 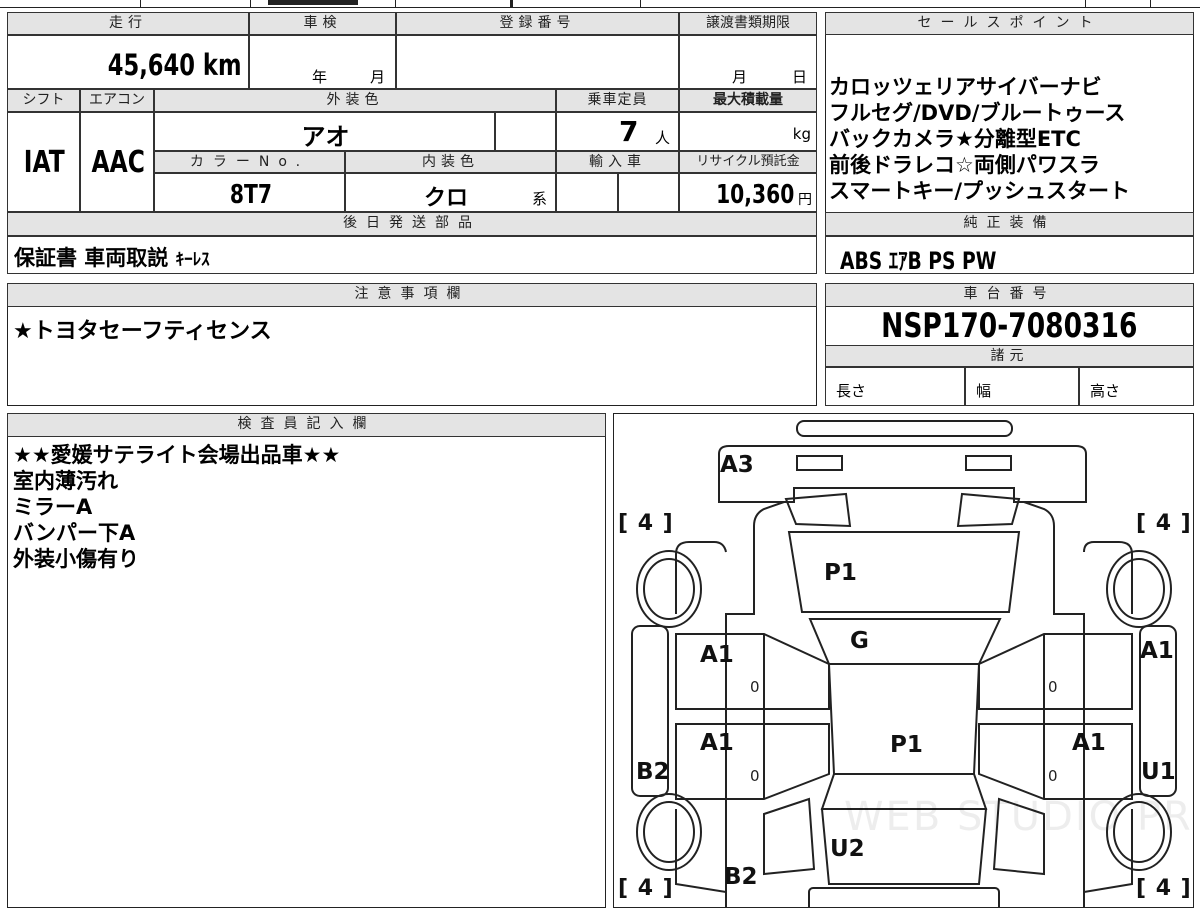 What do you see at coordinates (1164, 523) in the screenshot?
I see `tire-tread-front-right: [ 4 ]` at bounding box center [1164, 523].